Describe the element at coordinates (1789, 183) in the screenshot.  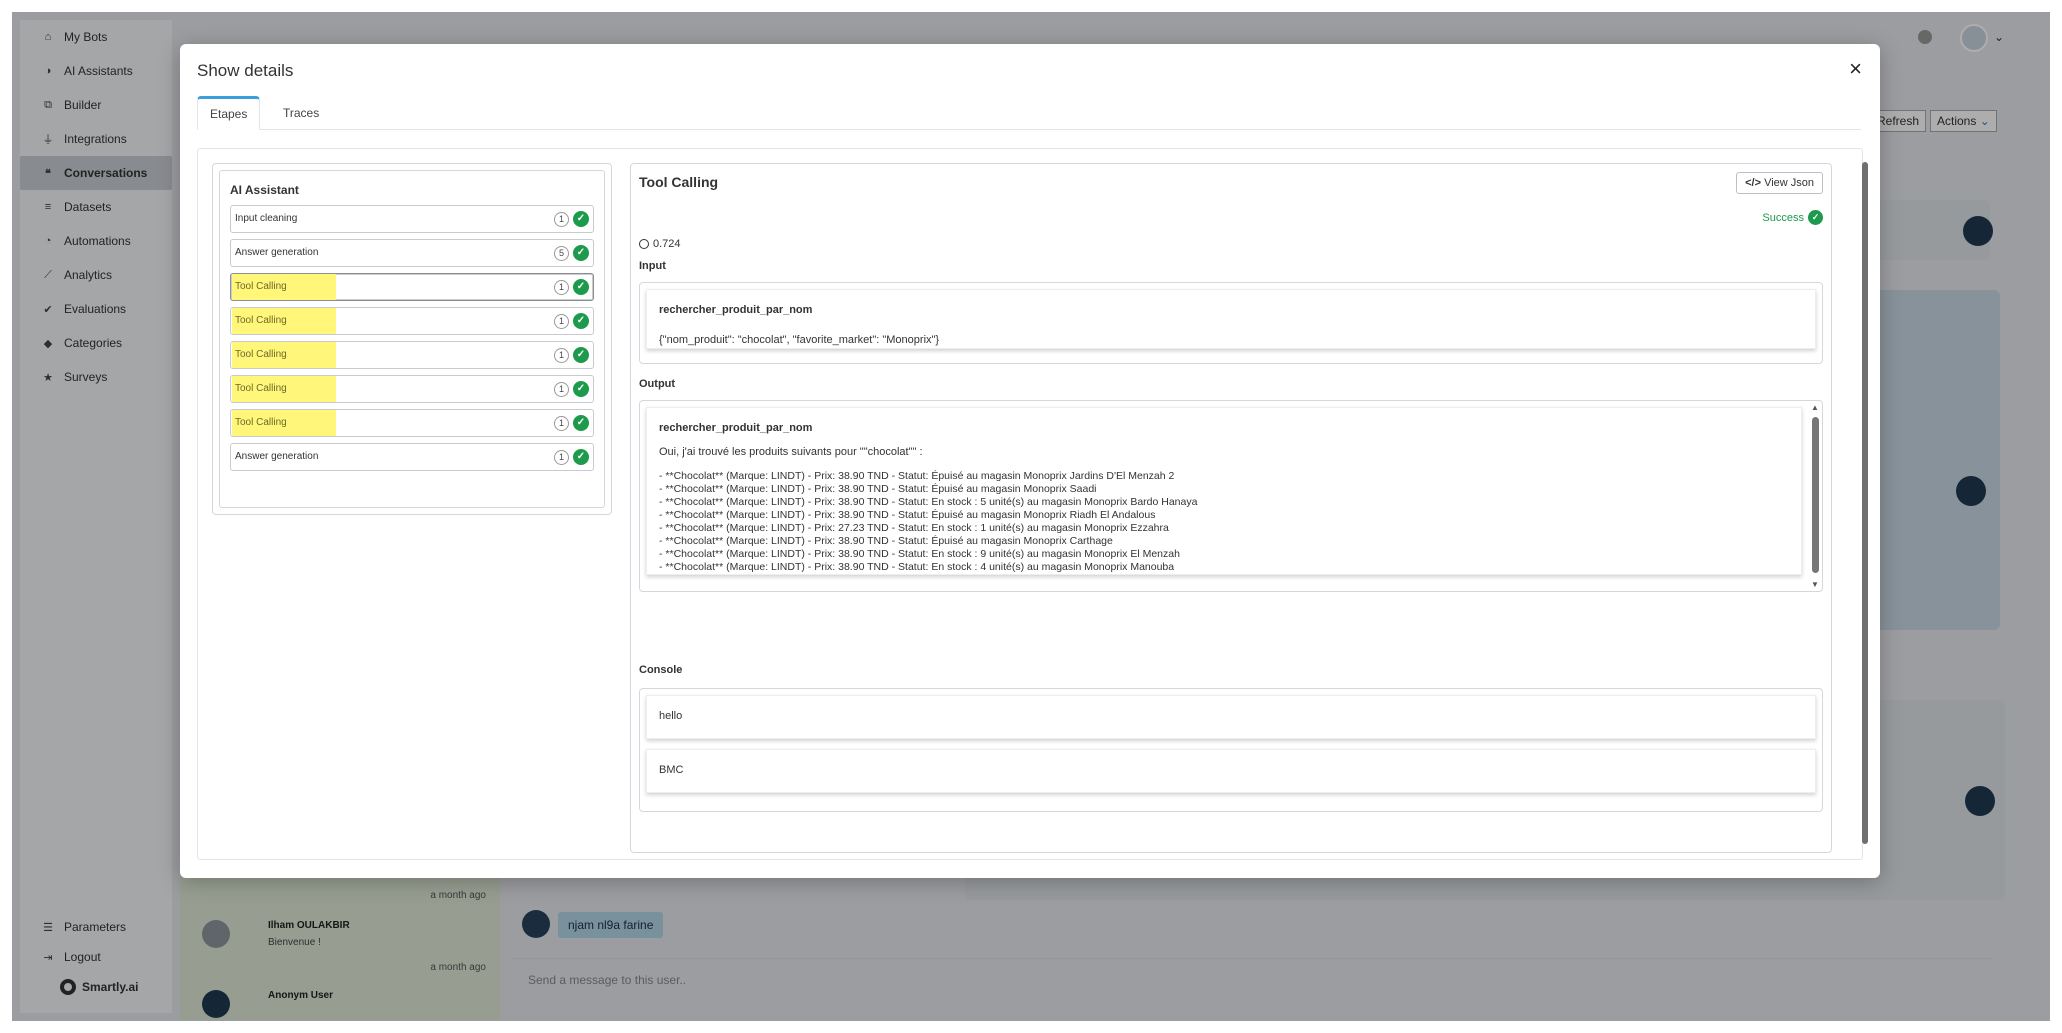
I see `view-json-label: View Json` at that location.